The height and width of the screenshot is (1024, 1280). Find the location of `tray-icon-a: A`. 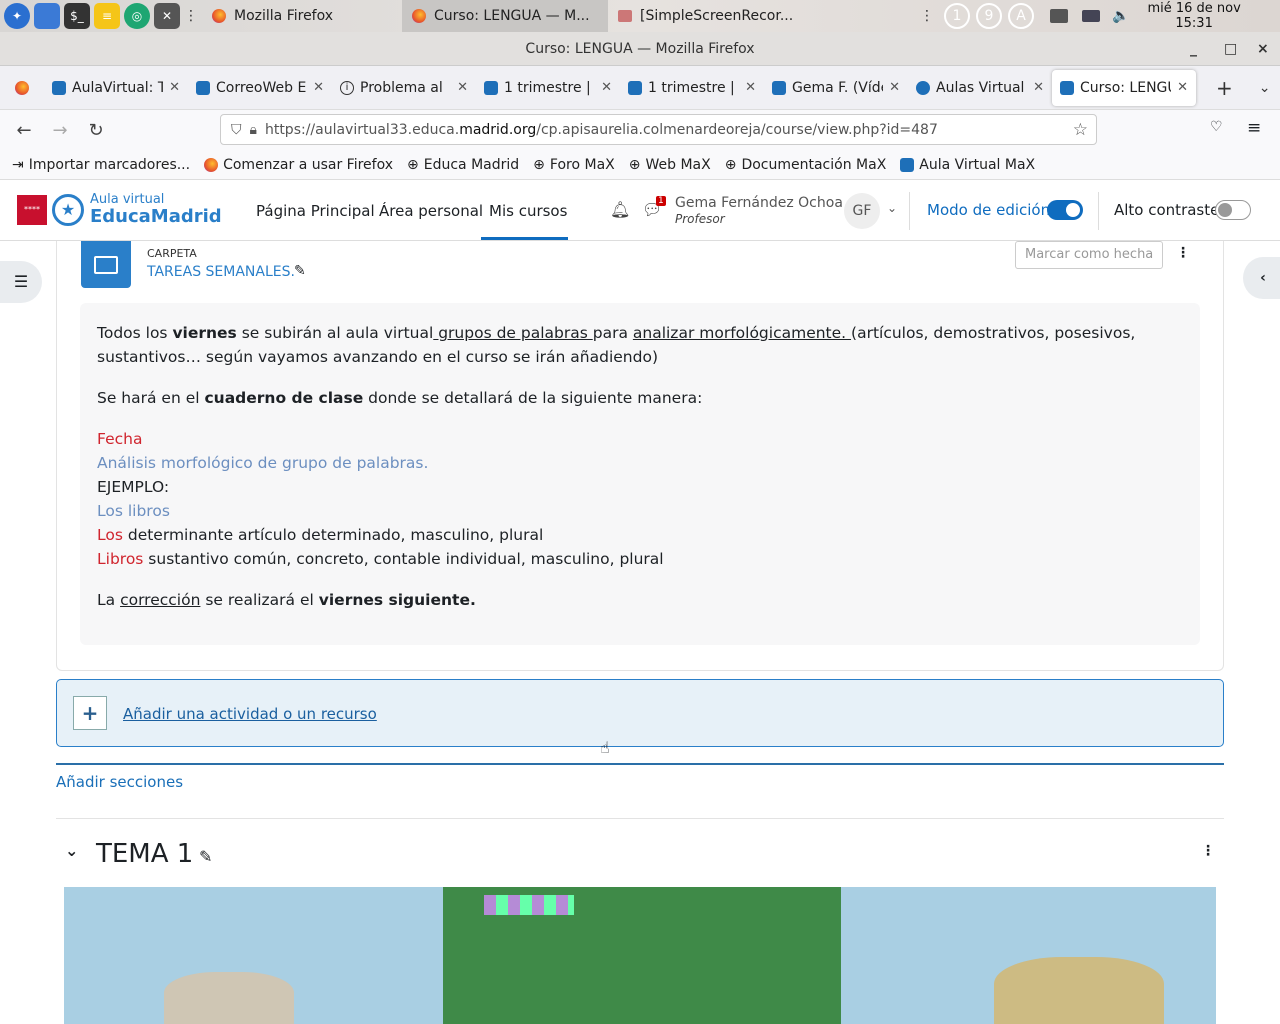

tray-icon-a: A is located at coordinates (1021, 16).